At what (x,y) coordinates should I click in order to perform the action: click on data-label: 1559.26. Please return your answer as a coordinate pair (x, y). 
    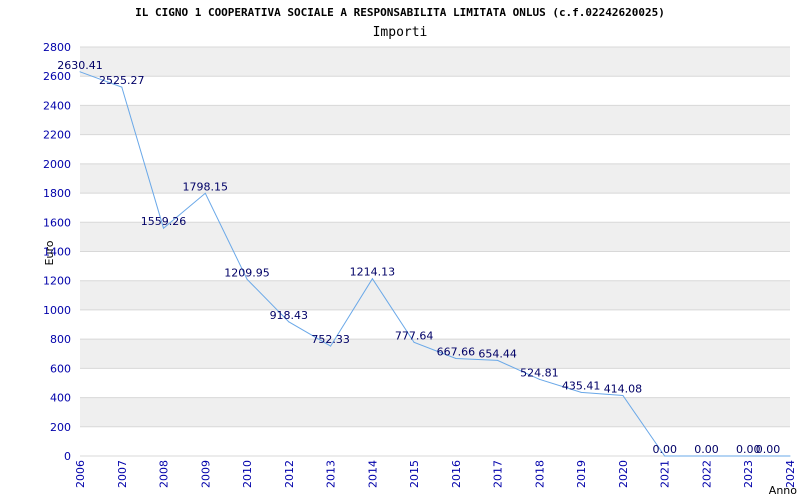
    Looking at the image, I should click on (164, 221).